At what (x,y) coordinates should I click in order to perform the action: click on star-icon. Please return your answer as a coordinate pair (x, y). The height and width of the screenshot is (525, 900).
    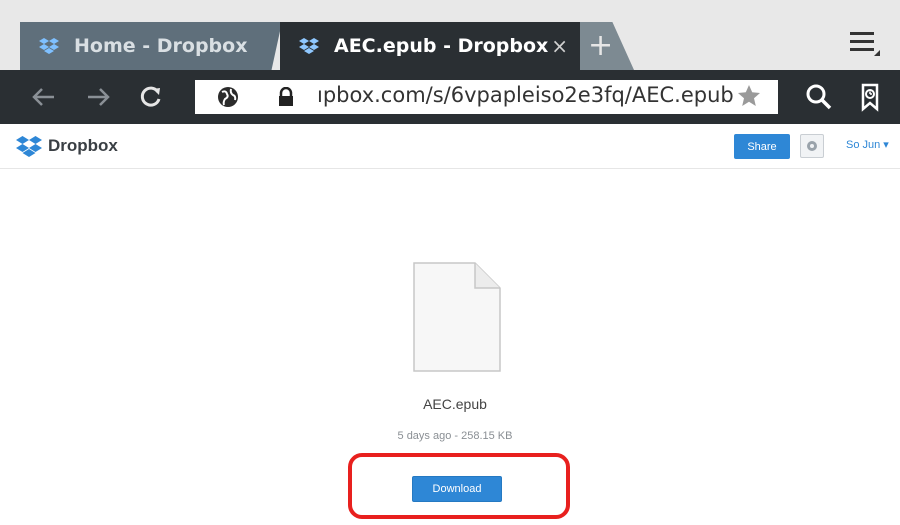
    Looking at the image, I should click on (749, 96).